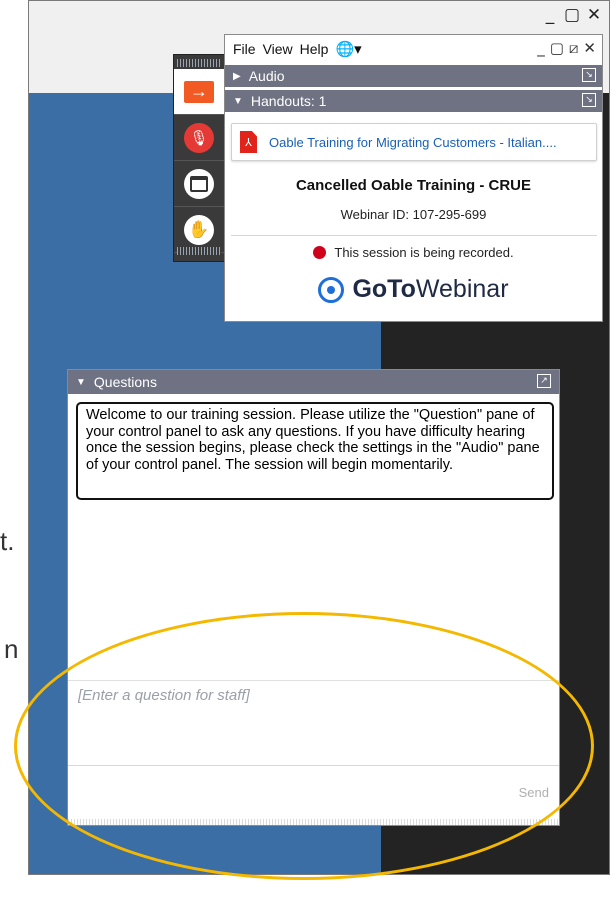  What do you see at coordinates (331, 289) in the screenshot?
I see `gotowebinar-logo-icon` at bounding box center [331, 289].